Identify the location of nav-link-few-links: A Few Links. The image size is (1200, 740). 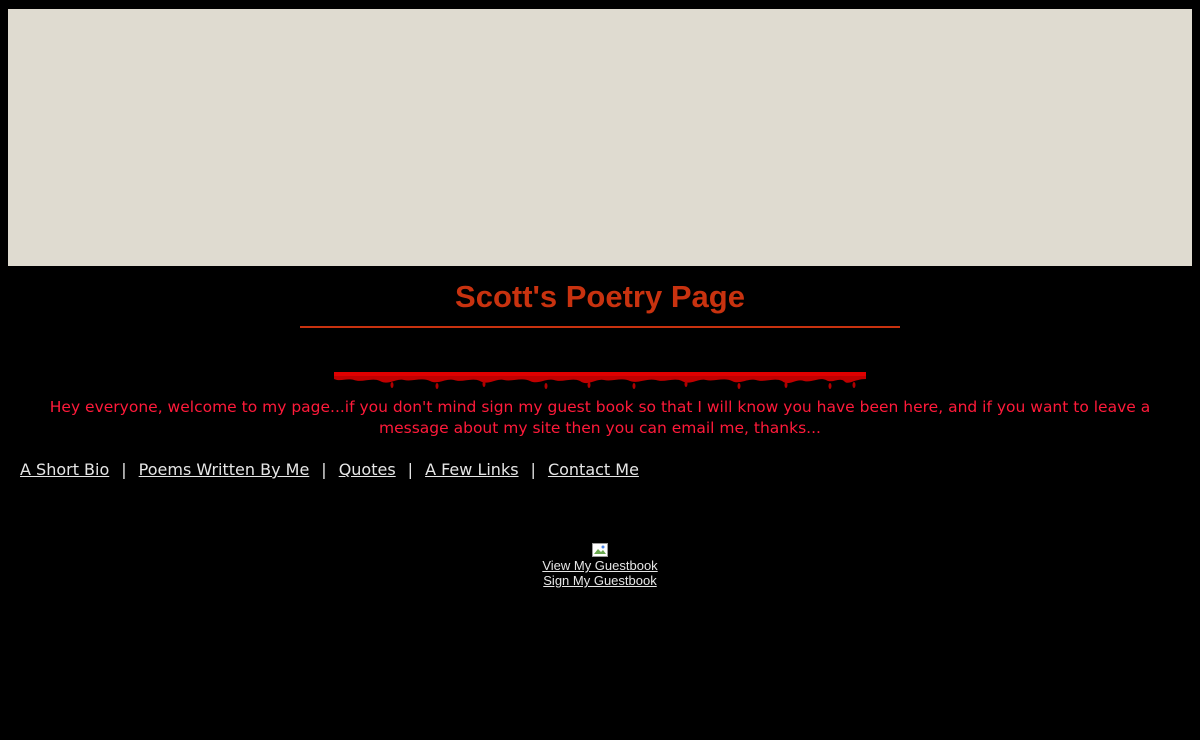
(471, 469).